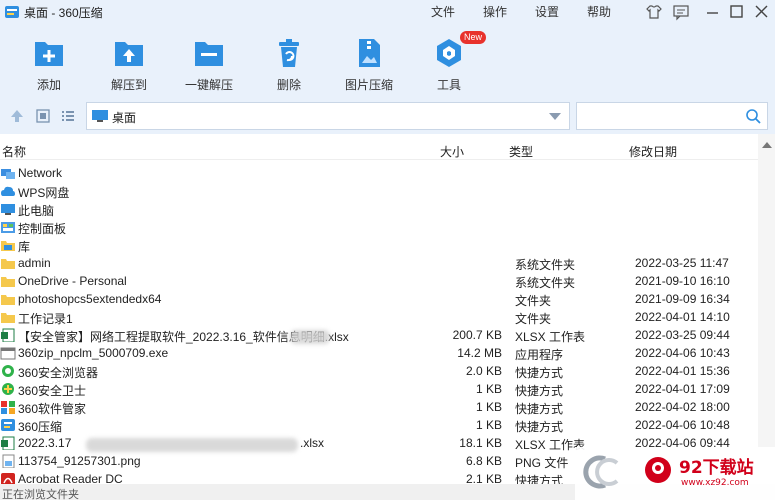 The width and height of the screenshot is (775, 500). What do you see at coordinates (682, 281) in the screenshot?
I see `file-modified: 2021-09-10 16:10` at bounding box center [682, 281].